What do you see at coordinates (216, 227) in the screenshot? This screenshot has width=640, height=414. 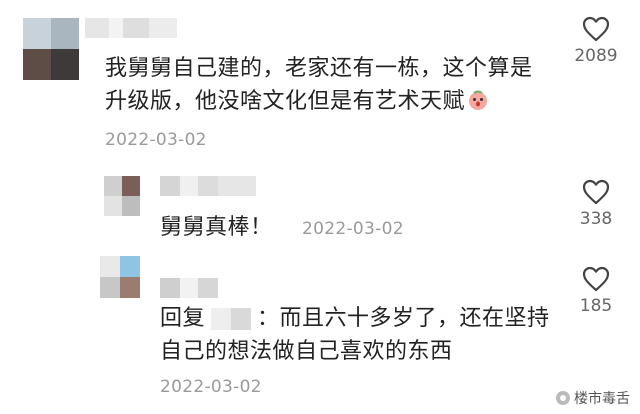 I see `comment-text: 舅舅真棒！` at bounding box center [216, 227].